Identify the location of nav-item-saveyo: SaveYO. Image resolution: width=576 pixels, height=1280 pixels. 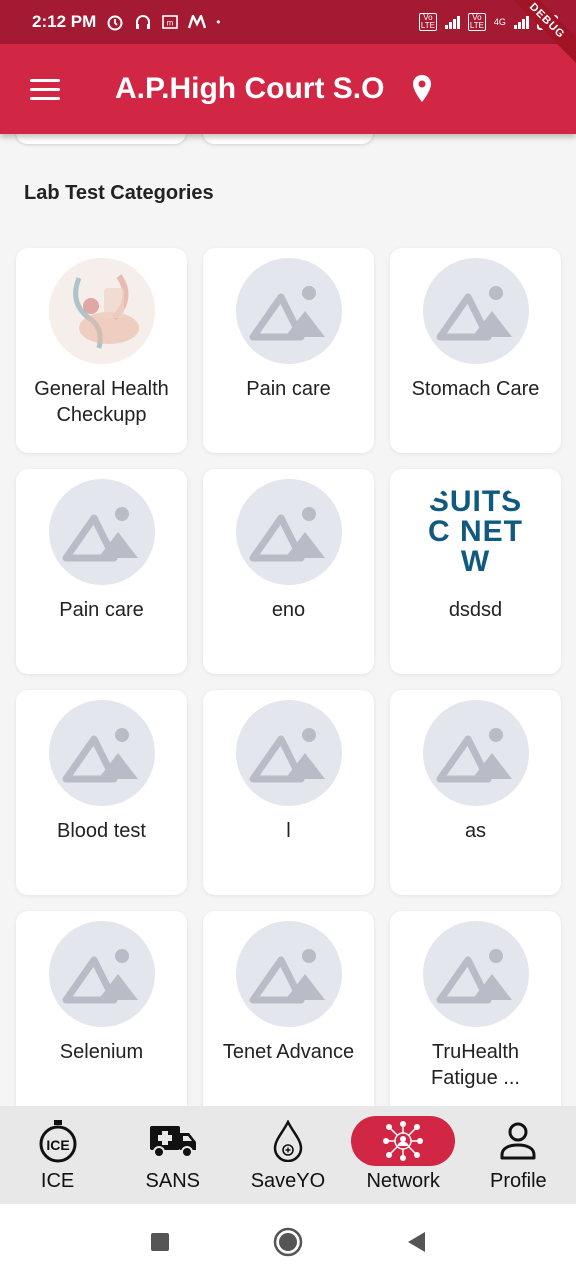
(288, 1154).